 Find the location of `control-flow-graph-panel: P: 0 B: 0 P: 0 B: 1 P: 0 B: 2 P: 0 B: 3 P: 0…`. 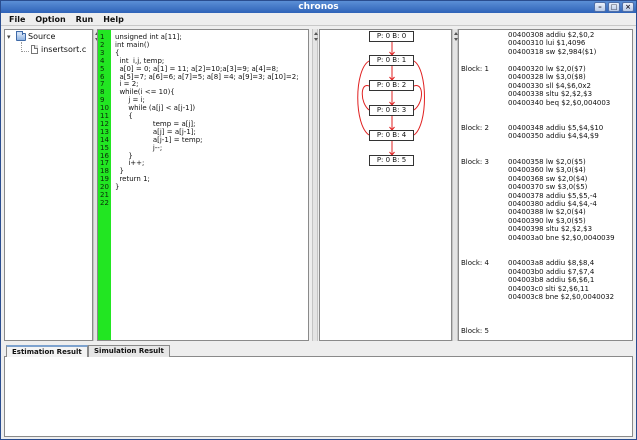

control-flow-graph-panel: P: 0 B: 0 P: 0 B: 1 P: 0 B: 2 P: 0 B: 3 P: 0… is located at coordinates (385, 185).